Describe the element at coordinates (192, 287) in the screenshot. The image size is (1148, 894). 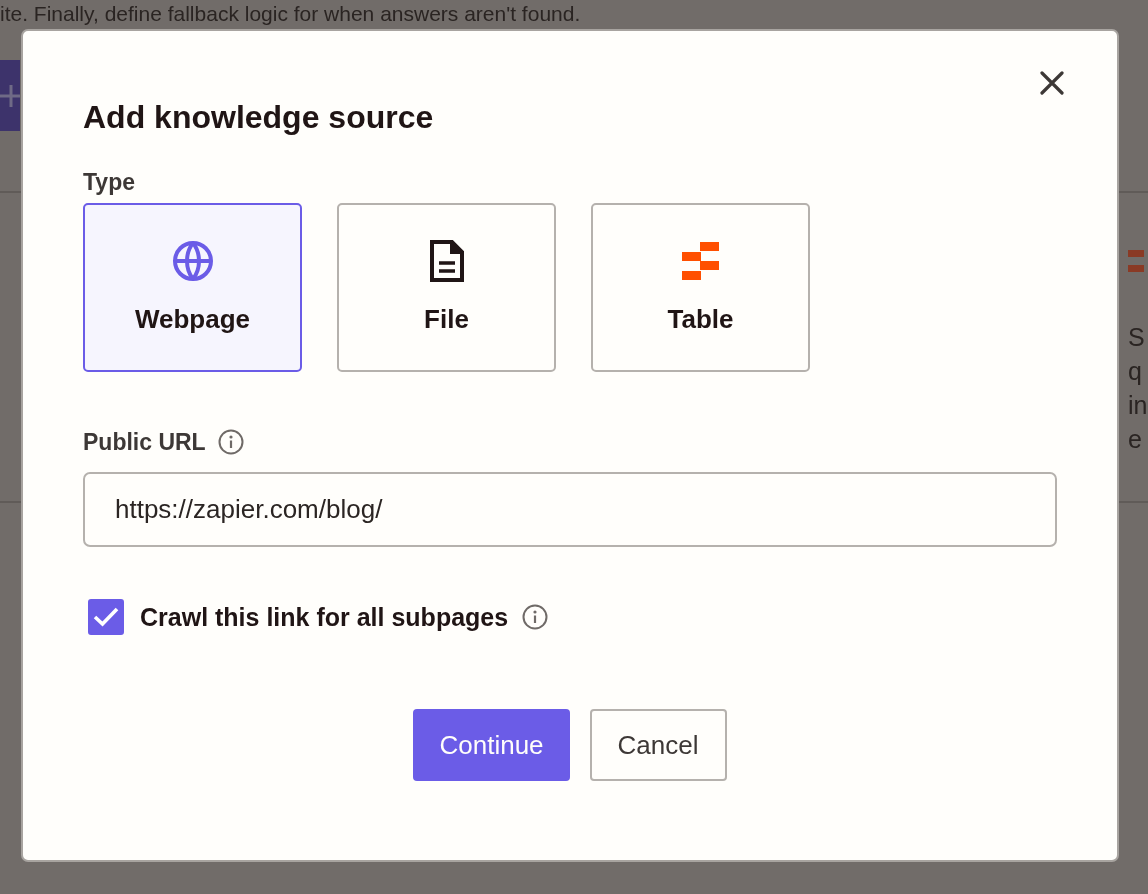
I see `type-option: Webpage` at that location.